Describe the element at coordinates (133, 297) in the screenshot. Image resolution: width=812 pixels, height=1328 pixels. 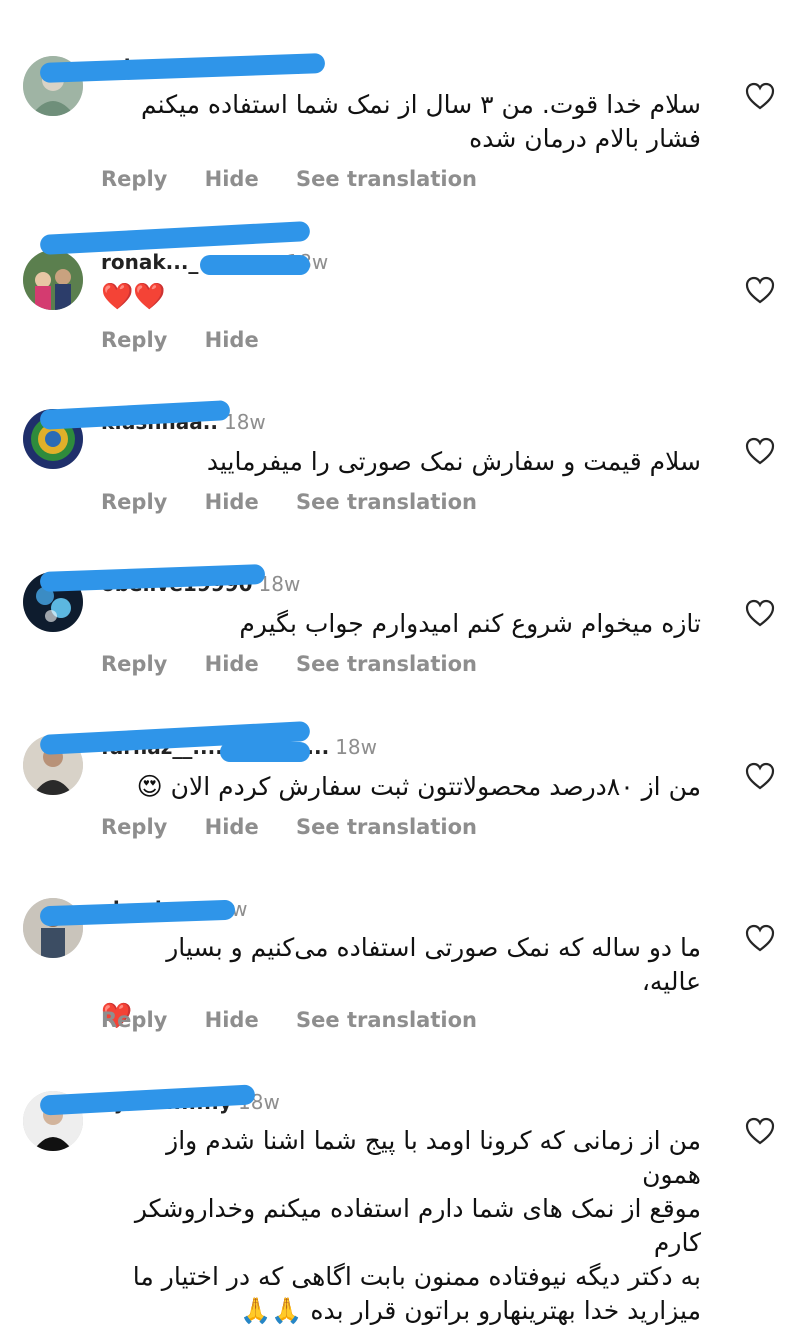
I see `comment-text: ❤️❤️` at that location.